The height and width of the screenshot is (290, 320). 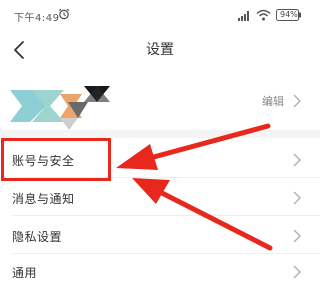 I want to click on status-time: 下午4:49, so click(x=37, y=18).